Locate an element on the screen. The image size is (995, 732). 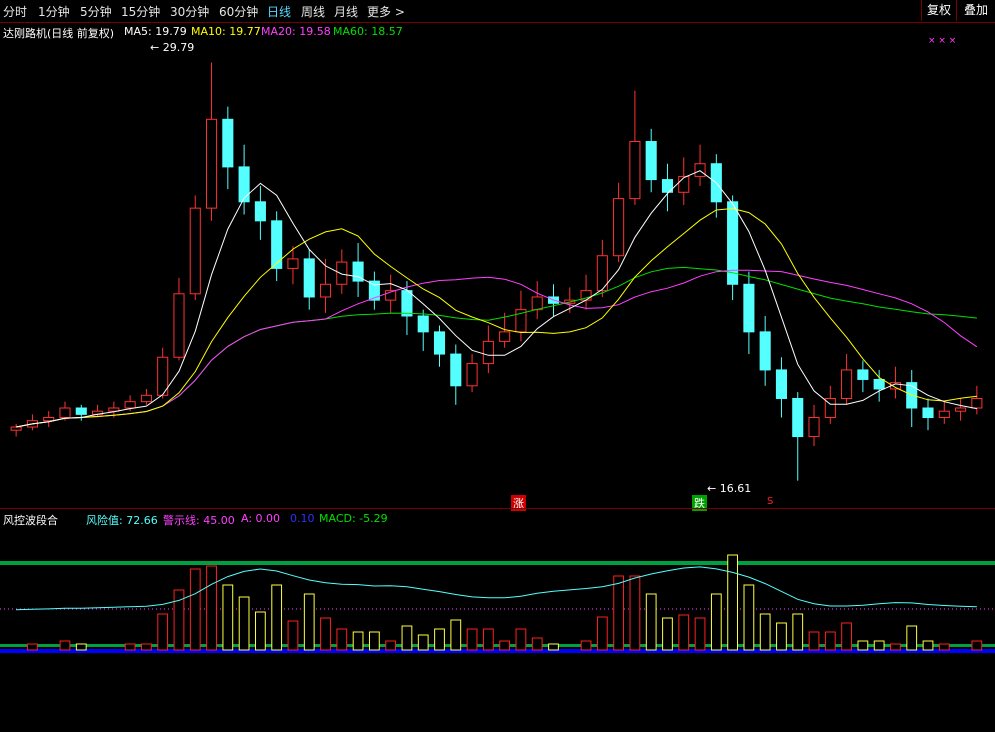
period-1min: 1分钟 is located at coordinates (54, 11).